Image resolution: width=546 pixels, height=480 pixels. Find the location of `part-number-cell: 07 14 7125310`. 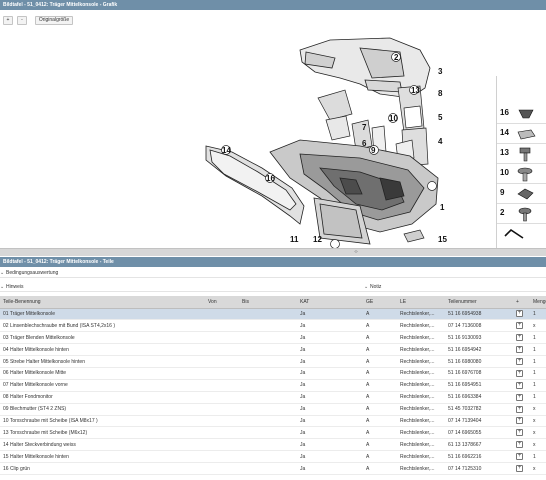

part-number-cell: 07 14 7125310 is located at coordinates (479, 468).